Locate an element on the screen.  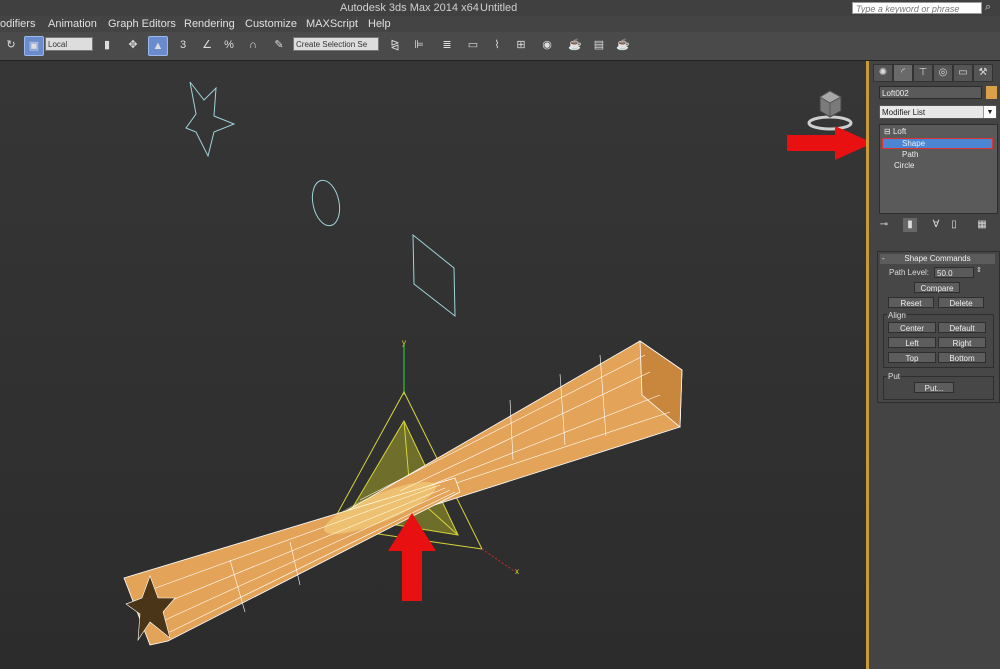
snap-toggle-icon: 3 is located at coordinates (183, 45).